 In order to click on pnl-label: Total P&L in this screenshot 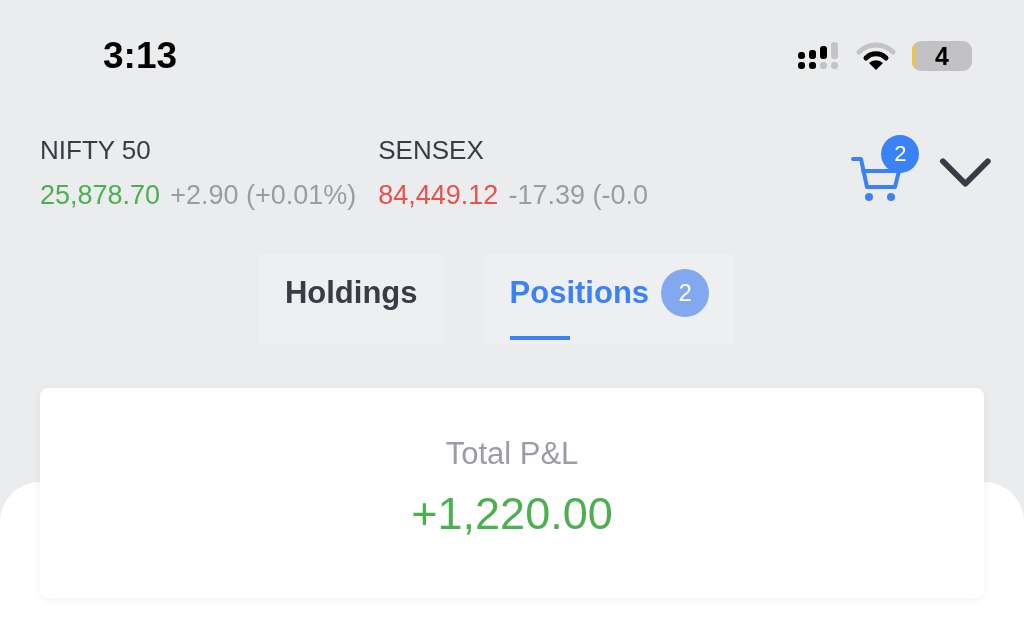, I will do `click(512, 454)`.